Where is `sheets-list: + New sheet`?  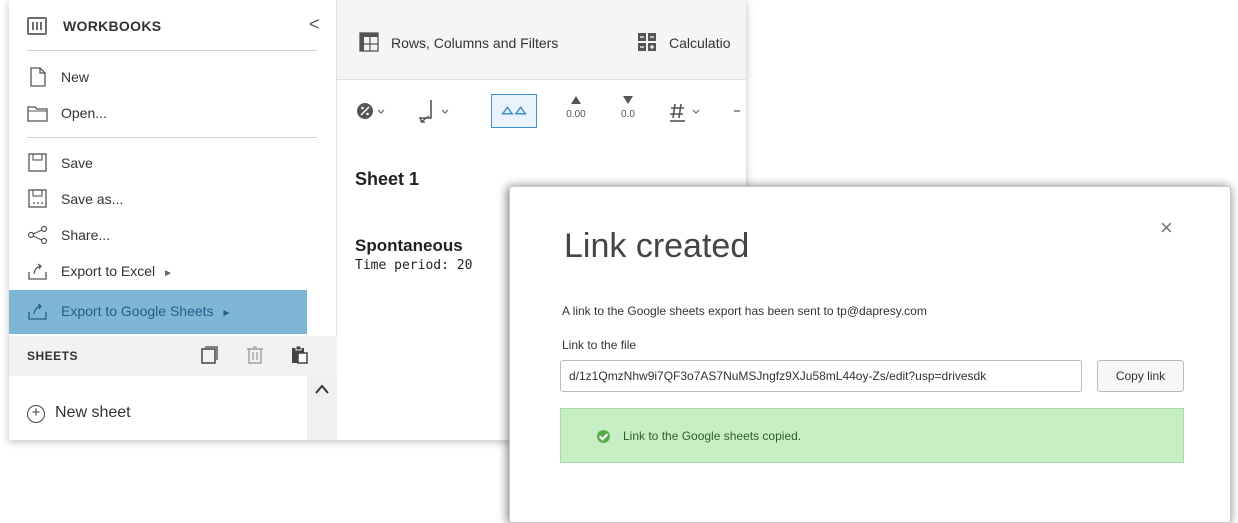
sheets-list: + New sheet is located at coordinates (173, 408).